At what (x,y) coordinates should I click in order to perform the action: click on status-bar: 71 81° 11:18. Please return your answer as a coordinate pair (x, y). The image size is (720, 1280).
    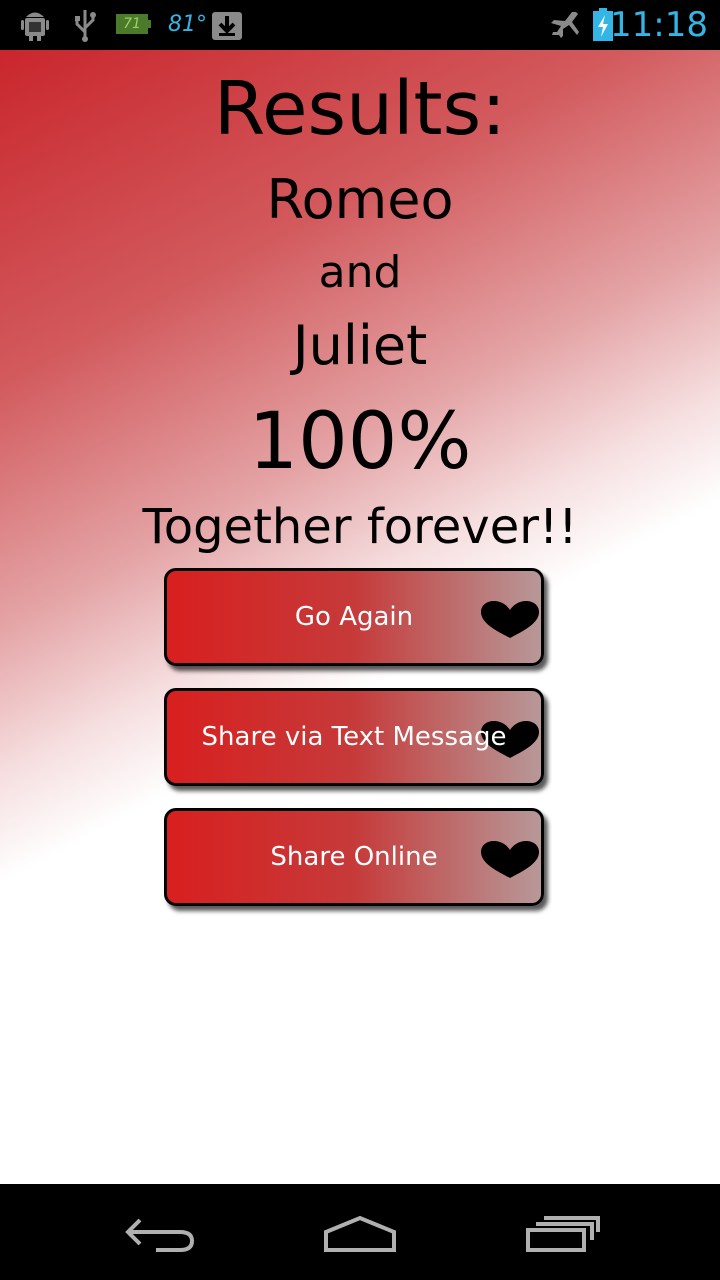
    Looking at the image, I should click on (360, 25).